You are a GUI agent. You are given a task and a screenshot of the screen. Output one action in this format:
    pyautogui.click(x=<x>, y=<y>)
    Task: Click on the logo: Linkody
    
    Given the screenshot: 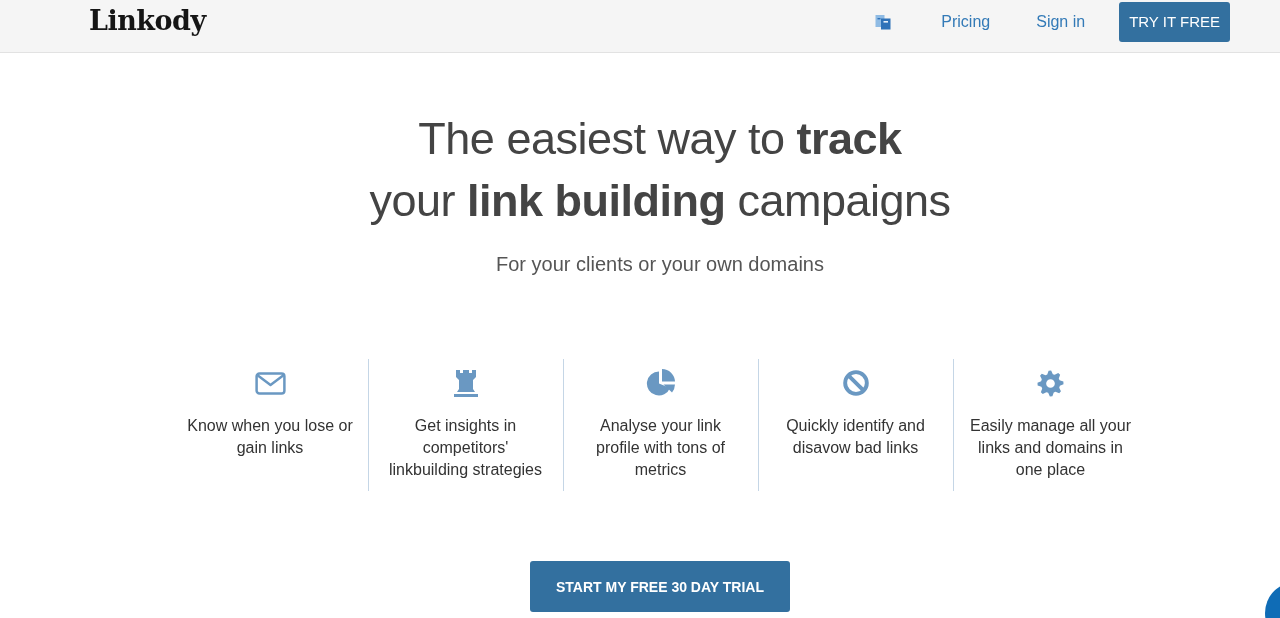 What is the action you would take?
    pyautogui.click(x=147, y=20)
    